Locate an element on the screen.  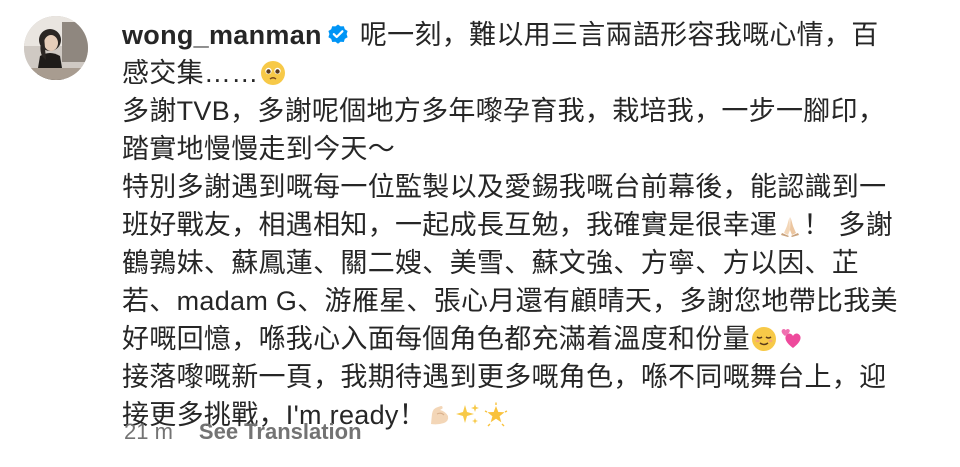
comment-meta: 21 m See Translation is located at coordinates (243, 432).